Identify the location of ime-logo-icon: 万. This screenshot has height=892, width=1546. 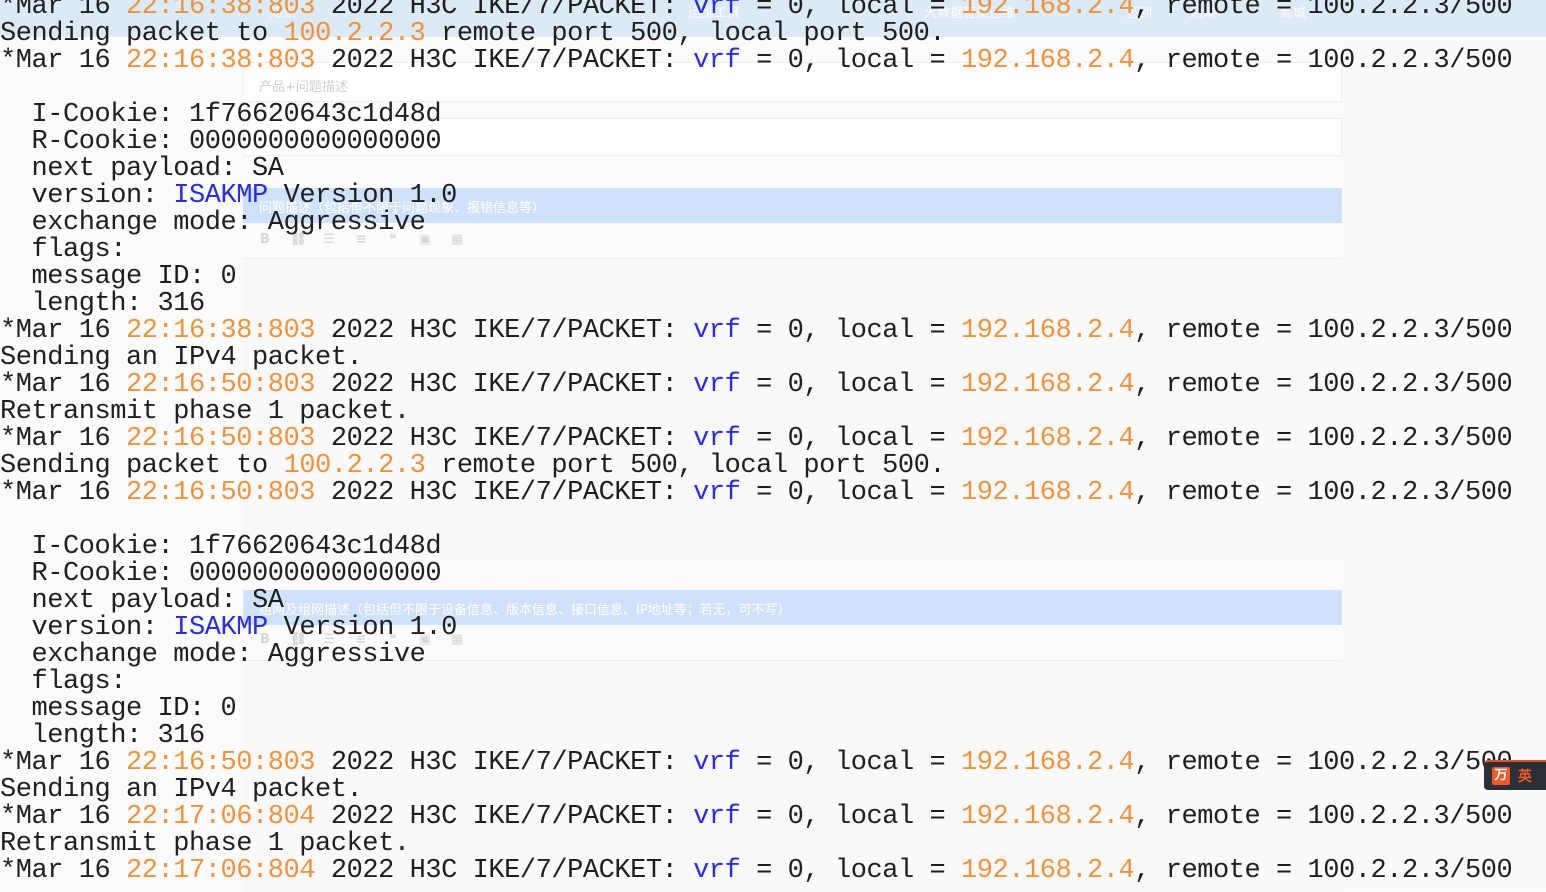
(1501, 776).